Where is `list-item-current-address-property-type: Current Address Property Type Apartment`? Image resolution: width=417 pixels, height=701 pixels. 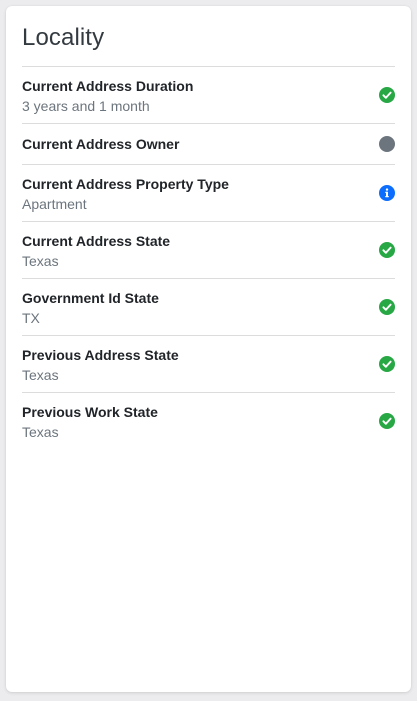
list-item-current-address-property-type: Current Address Property Type Apartment is located at coordinates (208, 192).